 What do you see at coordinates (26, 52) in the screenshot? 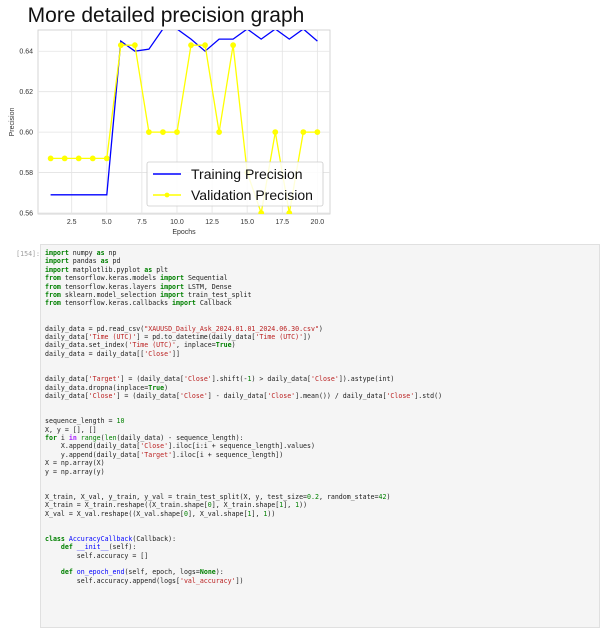
I see `y-tick-label: 0.64` at bounding box center [26, 52].